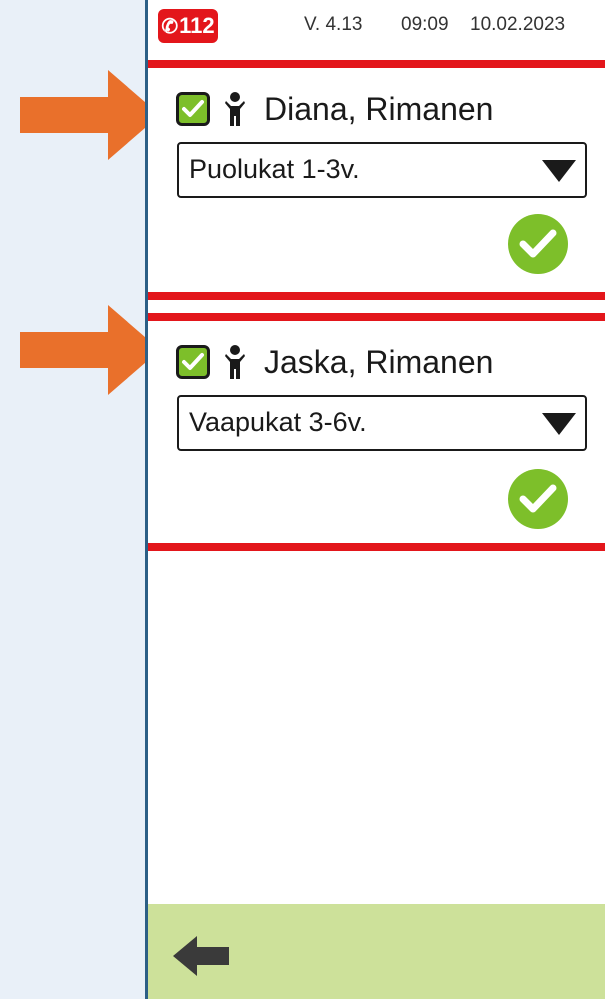  What do you see at coordinates (197, 25) in the screenshot?
I see `emergency-number: 112` at bounding box center [197, 25].